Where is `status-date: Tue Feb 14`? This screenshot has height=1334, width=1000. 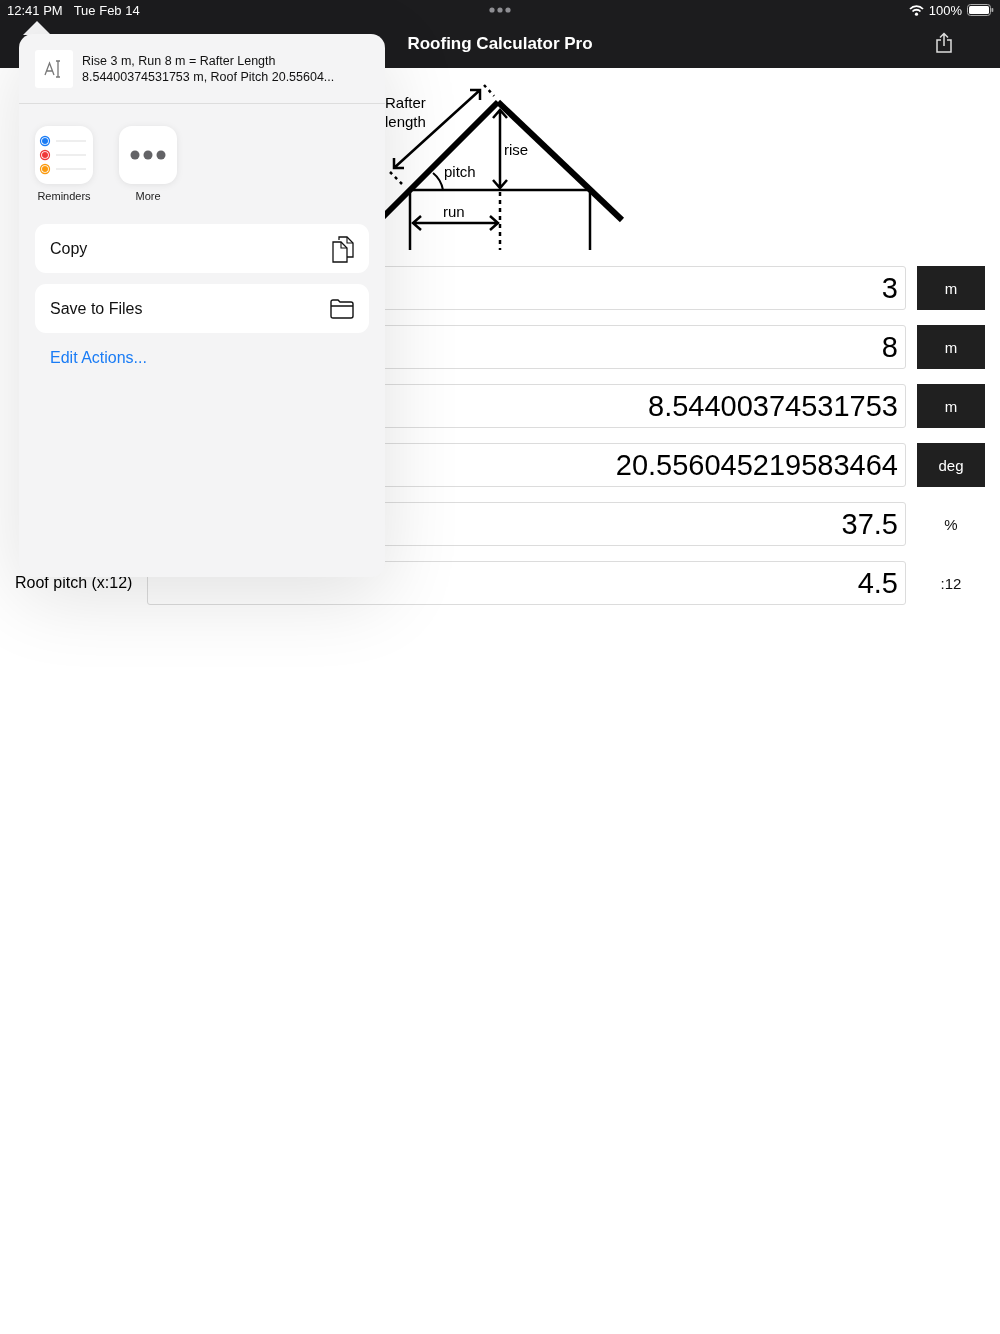
status-date: Tue Feb 14 is located at coordinates (106, 10).